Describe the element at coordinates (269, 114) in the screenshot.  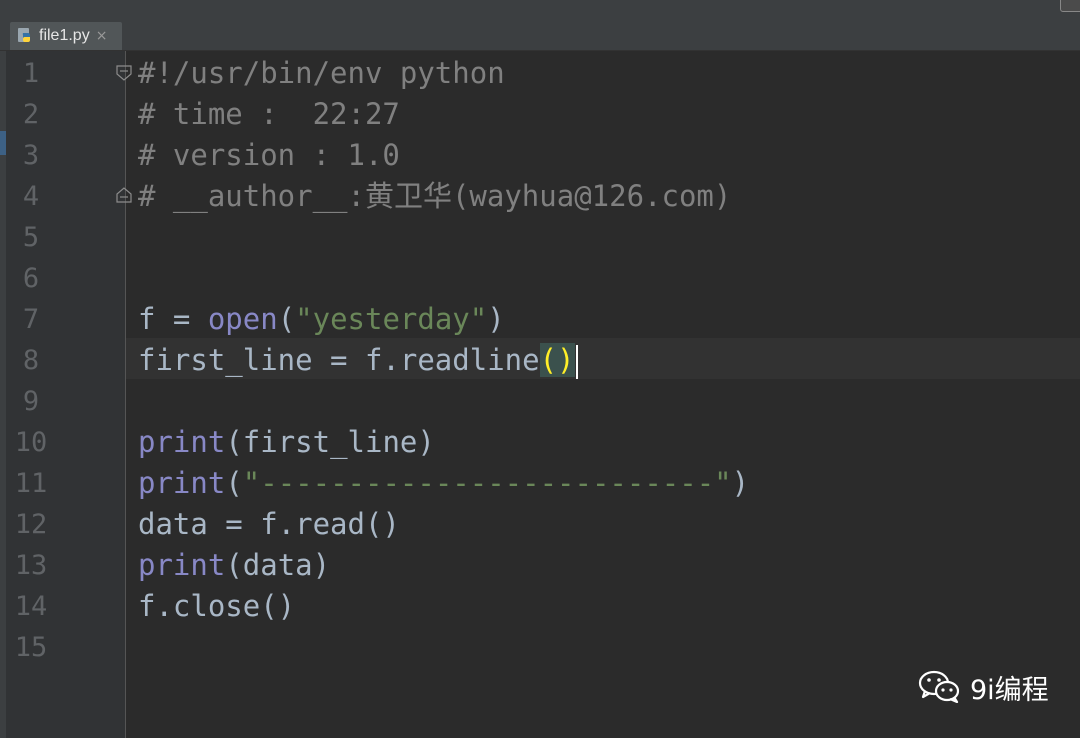
I see `code-line-2: # time : 22:27` at that location.